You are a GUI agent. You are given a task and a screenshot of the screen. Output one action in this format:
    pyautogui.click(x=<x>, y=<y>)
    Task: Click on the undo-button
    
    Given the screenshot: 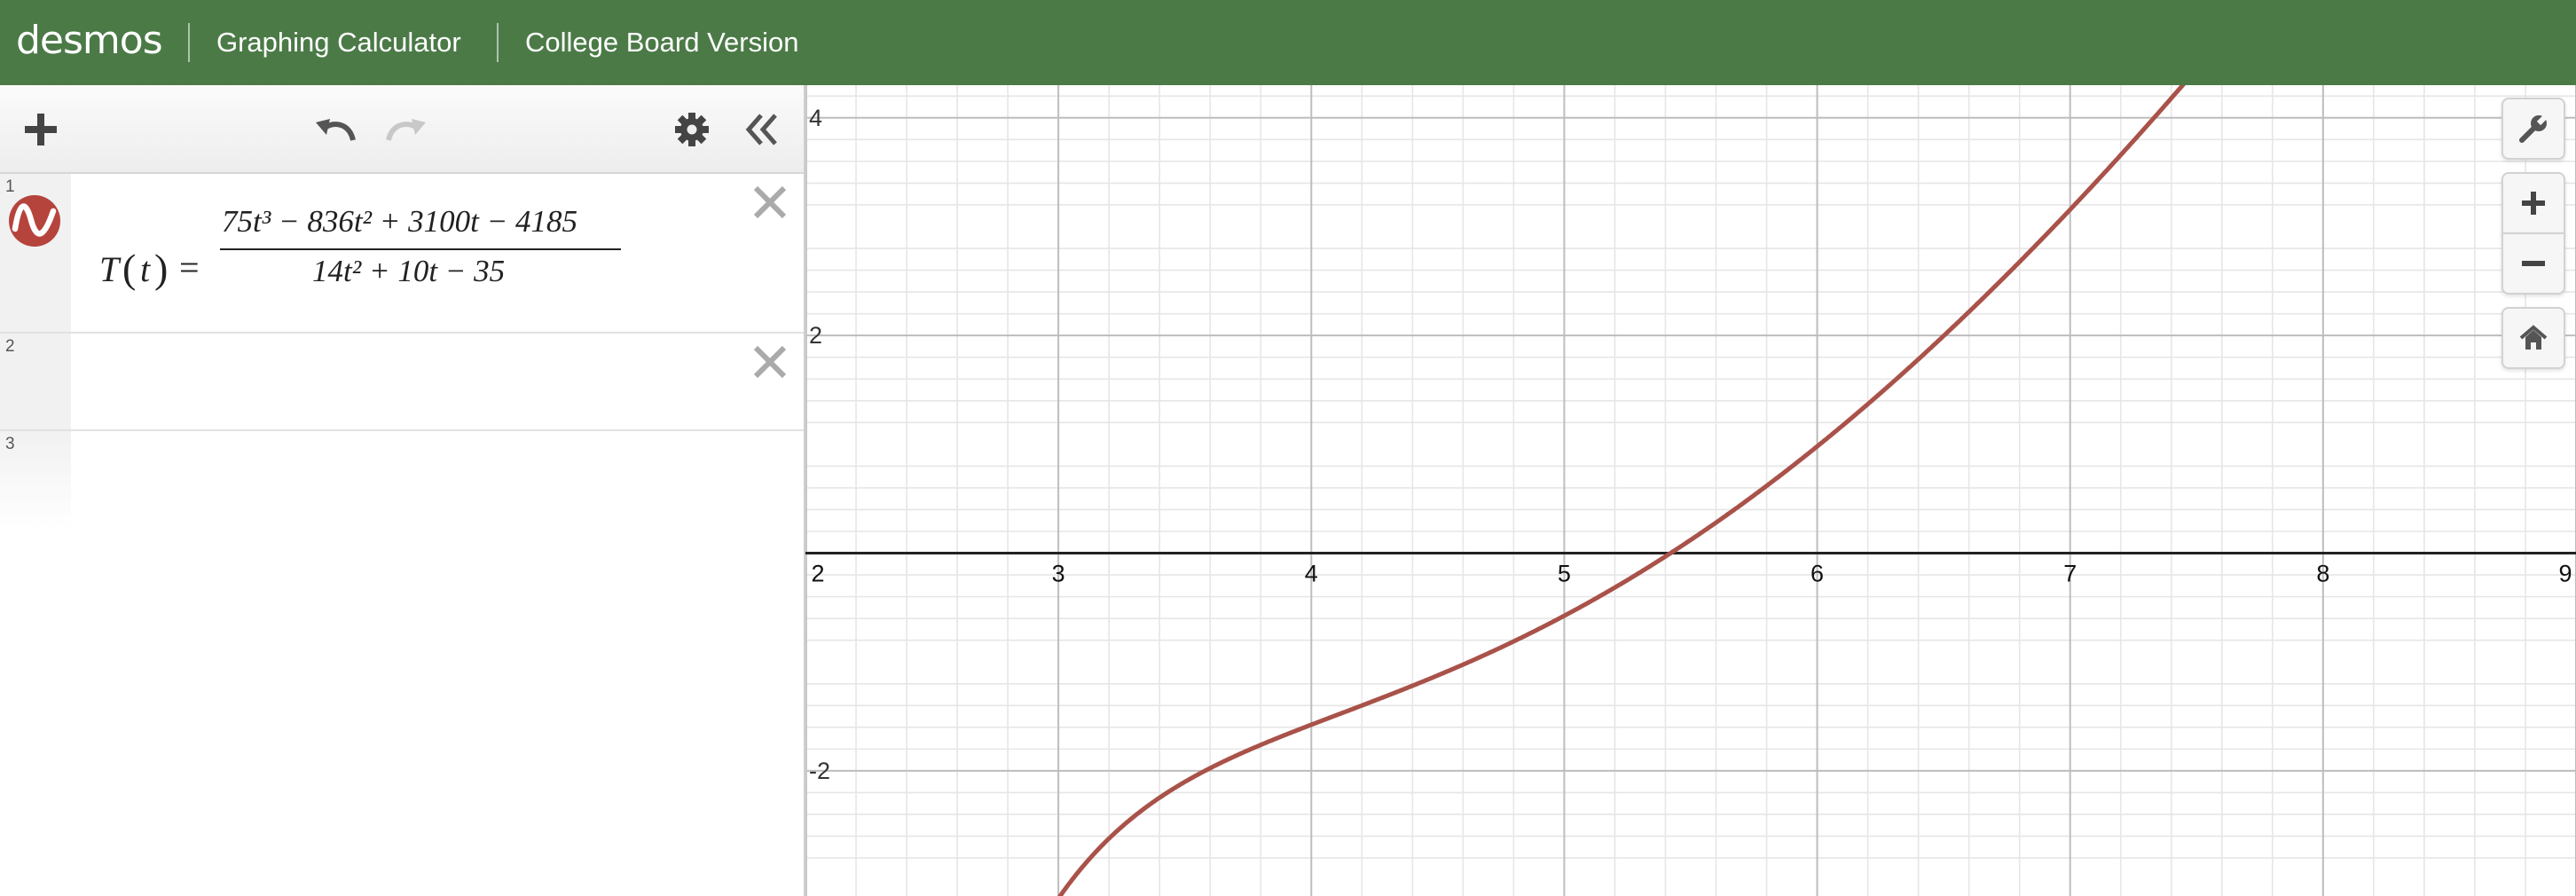 What is the action you would take?
    pyautogui.click(x=335, y=129)
    